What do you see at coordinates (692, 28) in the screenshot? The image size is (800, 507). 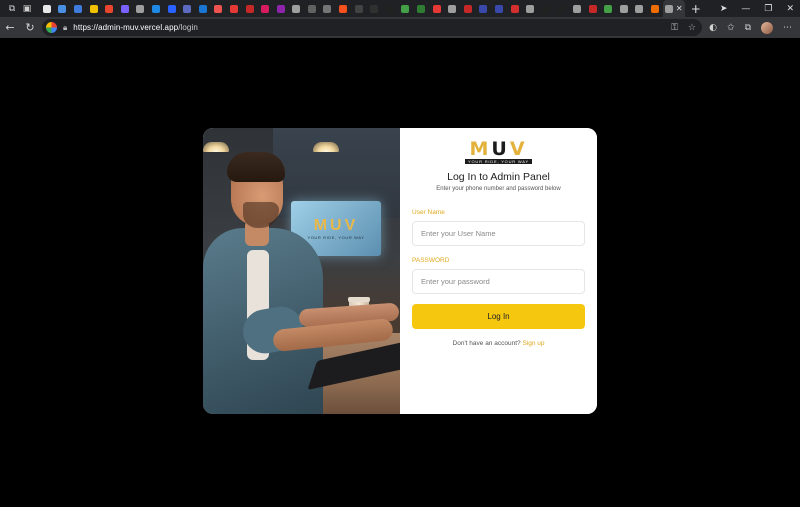 I see `favorite-star-icon: ☆` at bounding box center [692, 28].